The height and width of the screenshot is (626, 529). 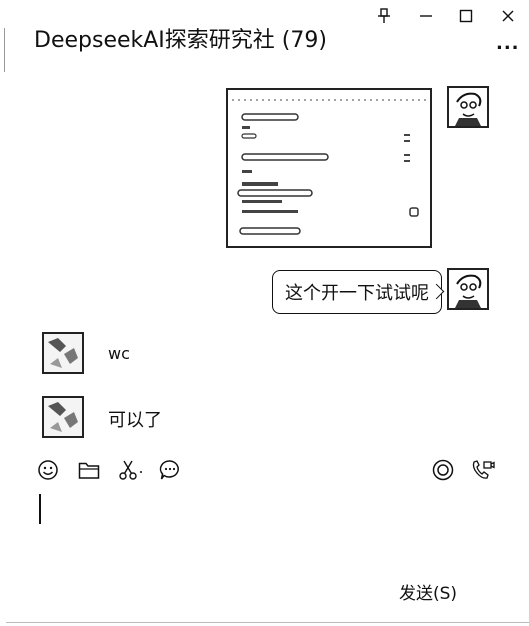 I want to click on emoji-button, so click(x=48, y=470).